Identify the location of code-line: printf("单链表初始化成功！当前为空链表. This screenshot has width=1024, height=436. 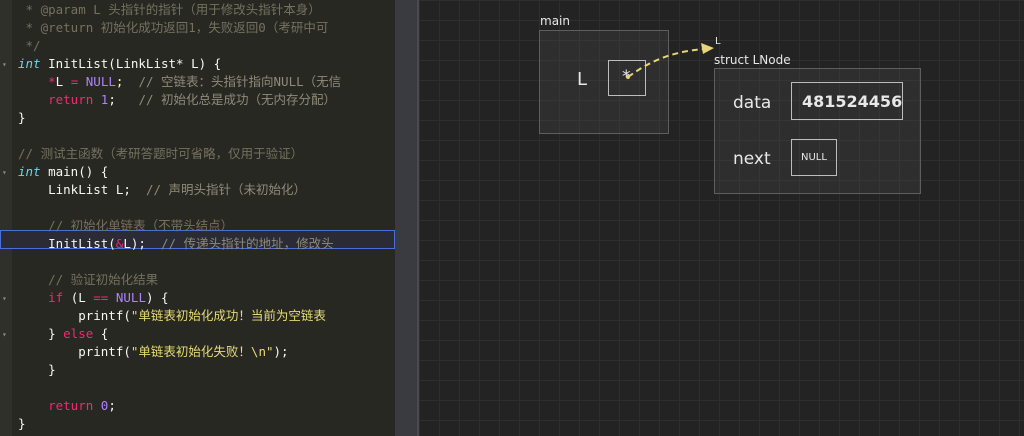
(172, 316).